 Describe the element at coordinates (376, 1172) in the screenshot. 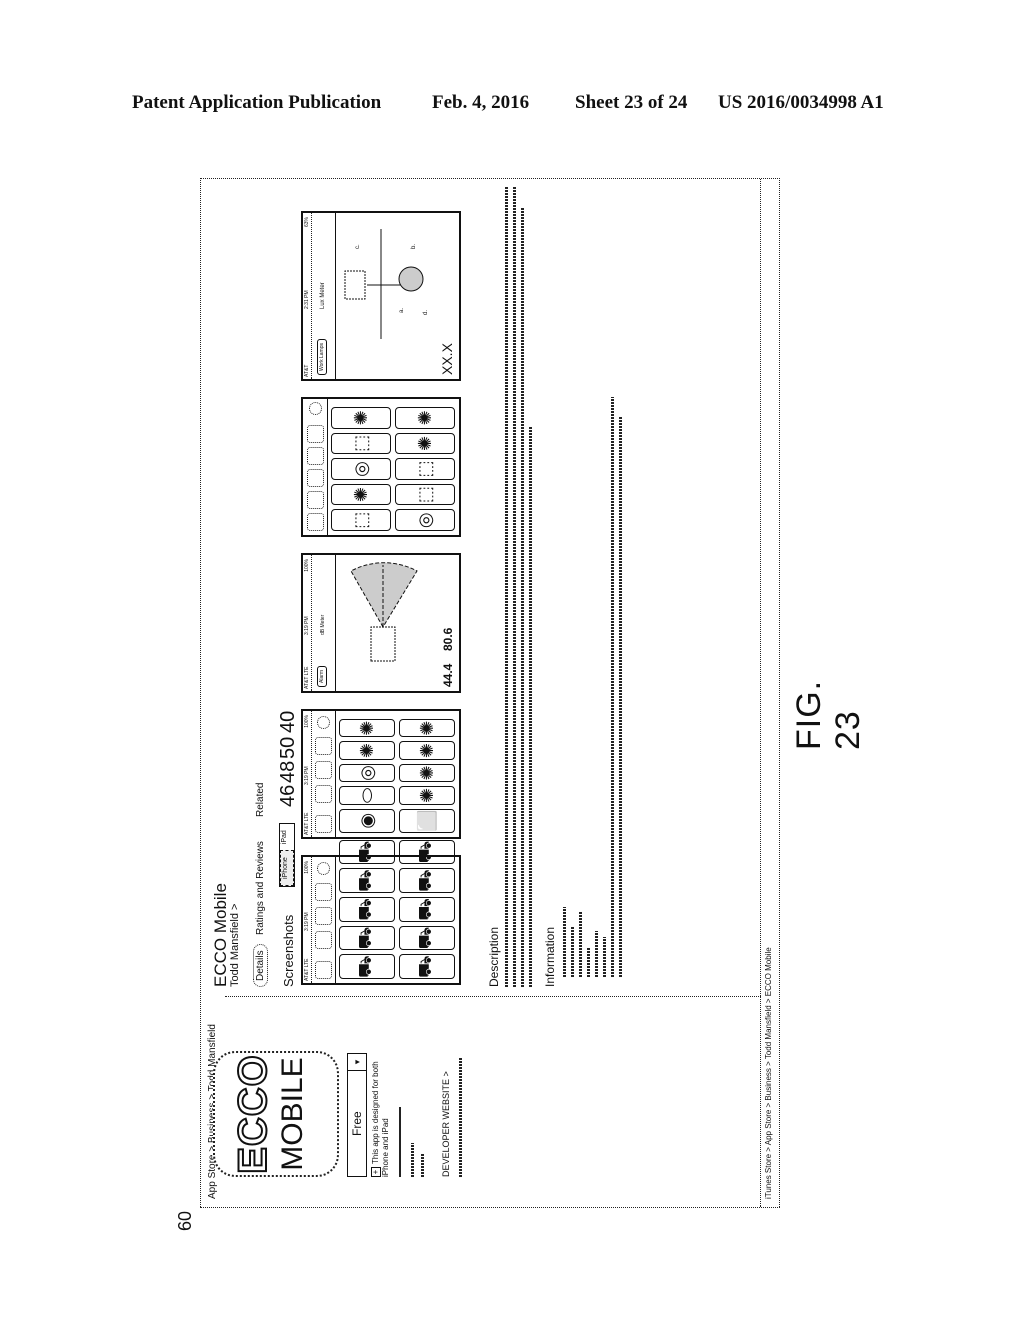

I see `plus-icon: +` at that location.